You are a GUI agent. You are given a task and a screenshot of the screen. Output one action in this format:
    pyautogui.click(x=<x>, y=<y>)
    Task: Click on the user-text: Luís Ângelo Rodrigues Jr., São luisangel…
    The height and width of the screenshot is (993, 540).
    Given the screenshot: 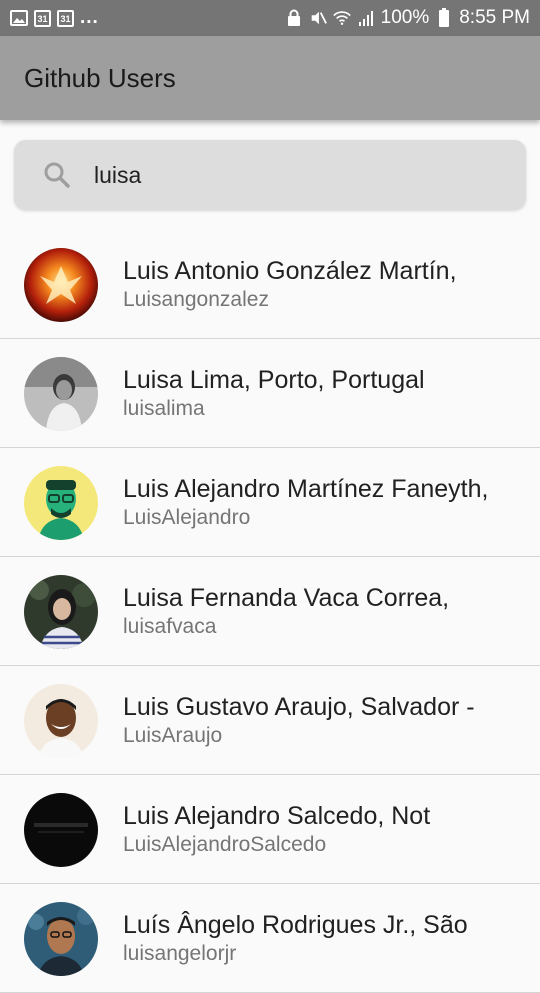 What is the action you would take?
    pyautogui.click(x=328, y=939)
    